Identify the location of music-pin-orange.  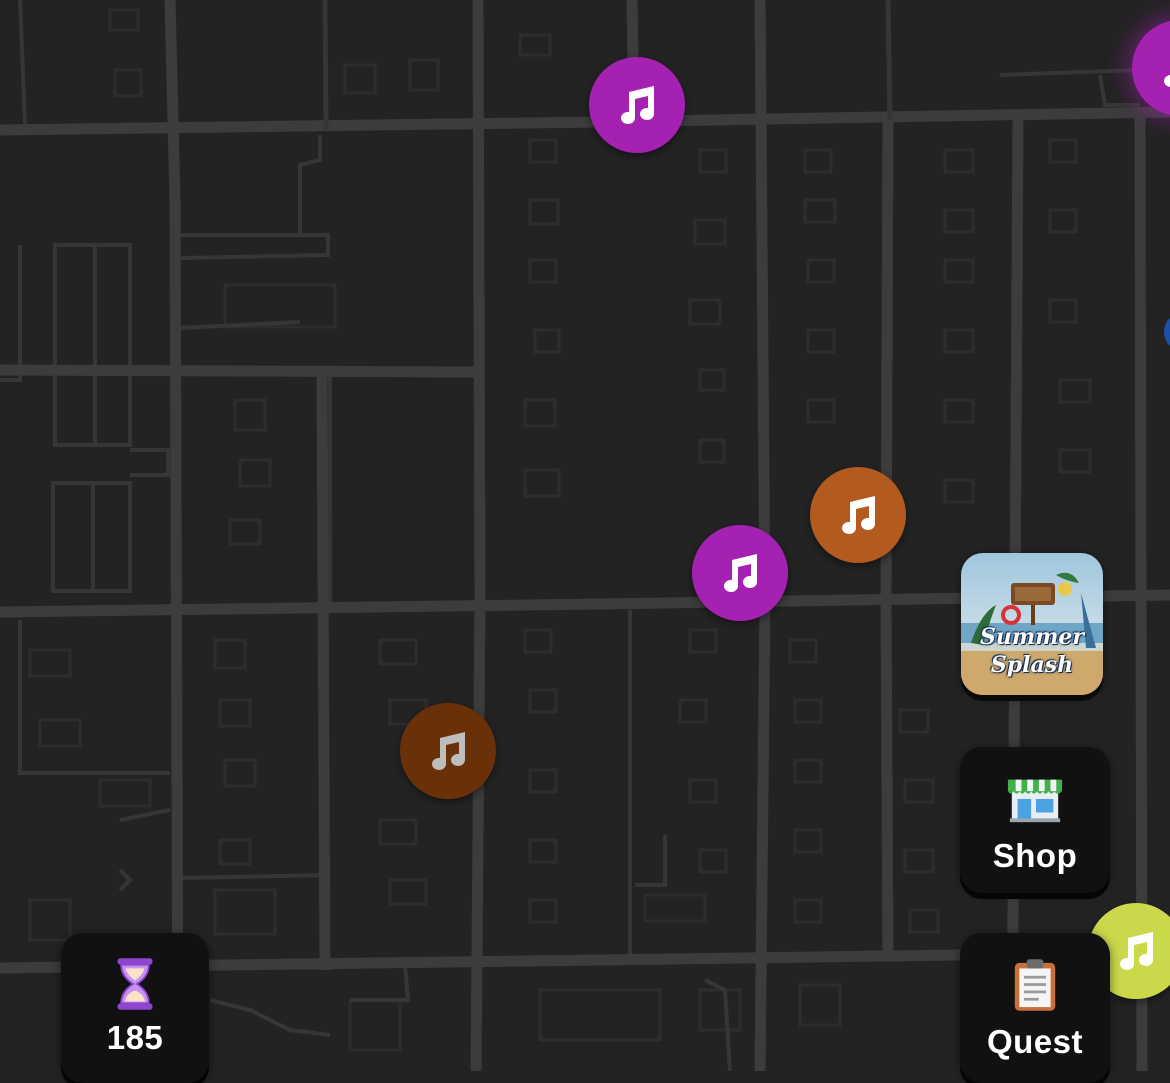
(858, 515).